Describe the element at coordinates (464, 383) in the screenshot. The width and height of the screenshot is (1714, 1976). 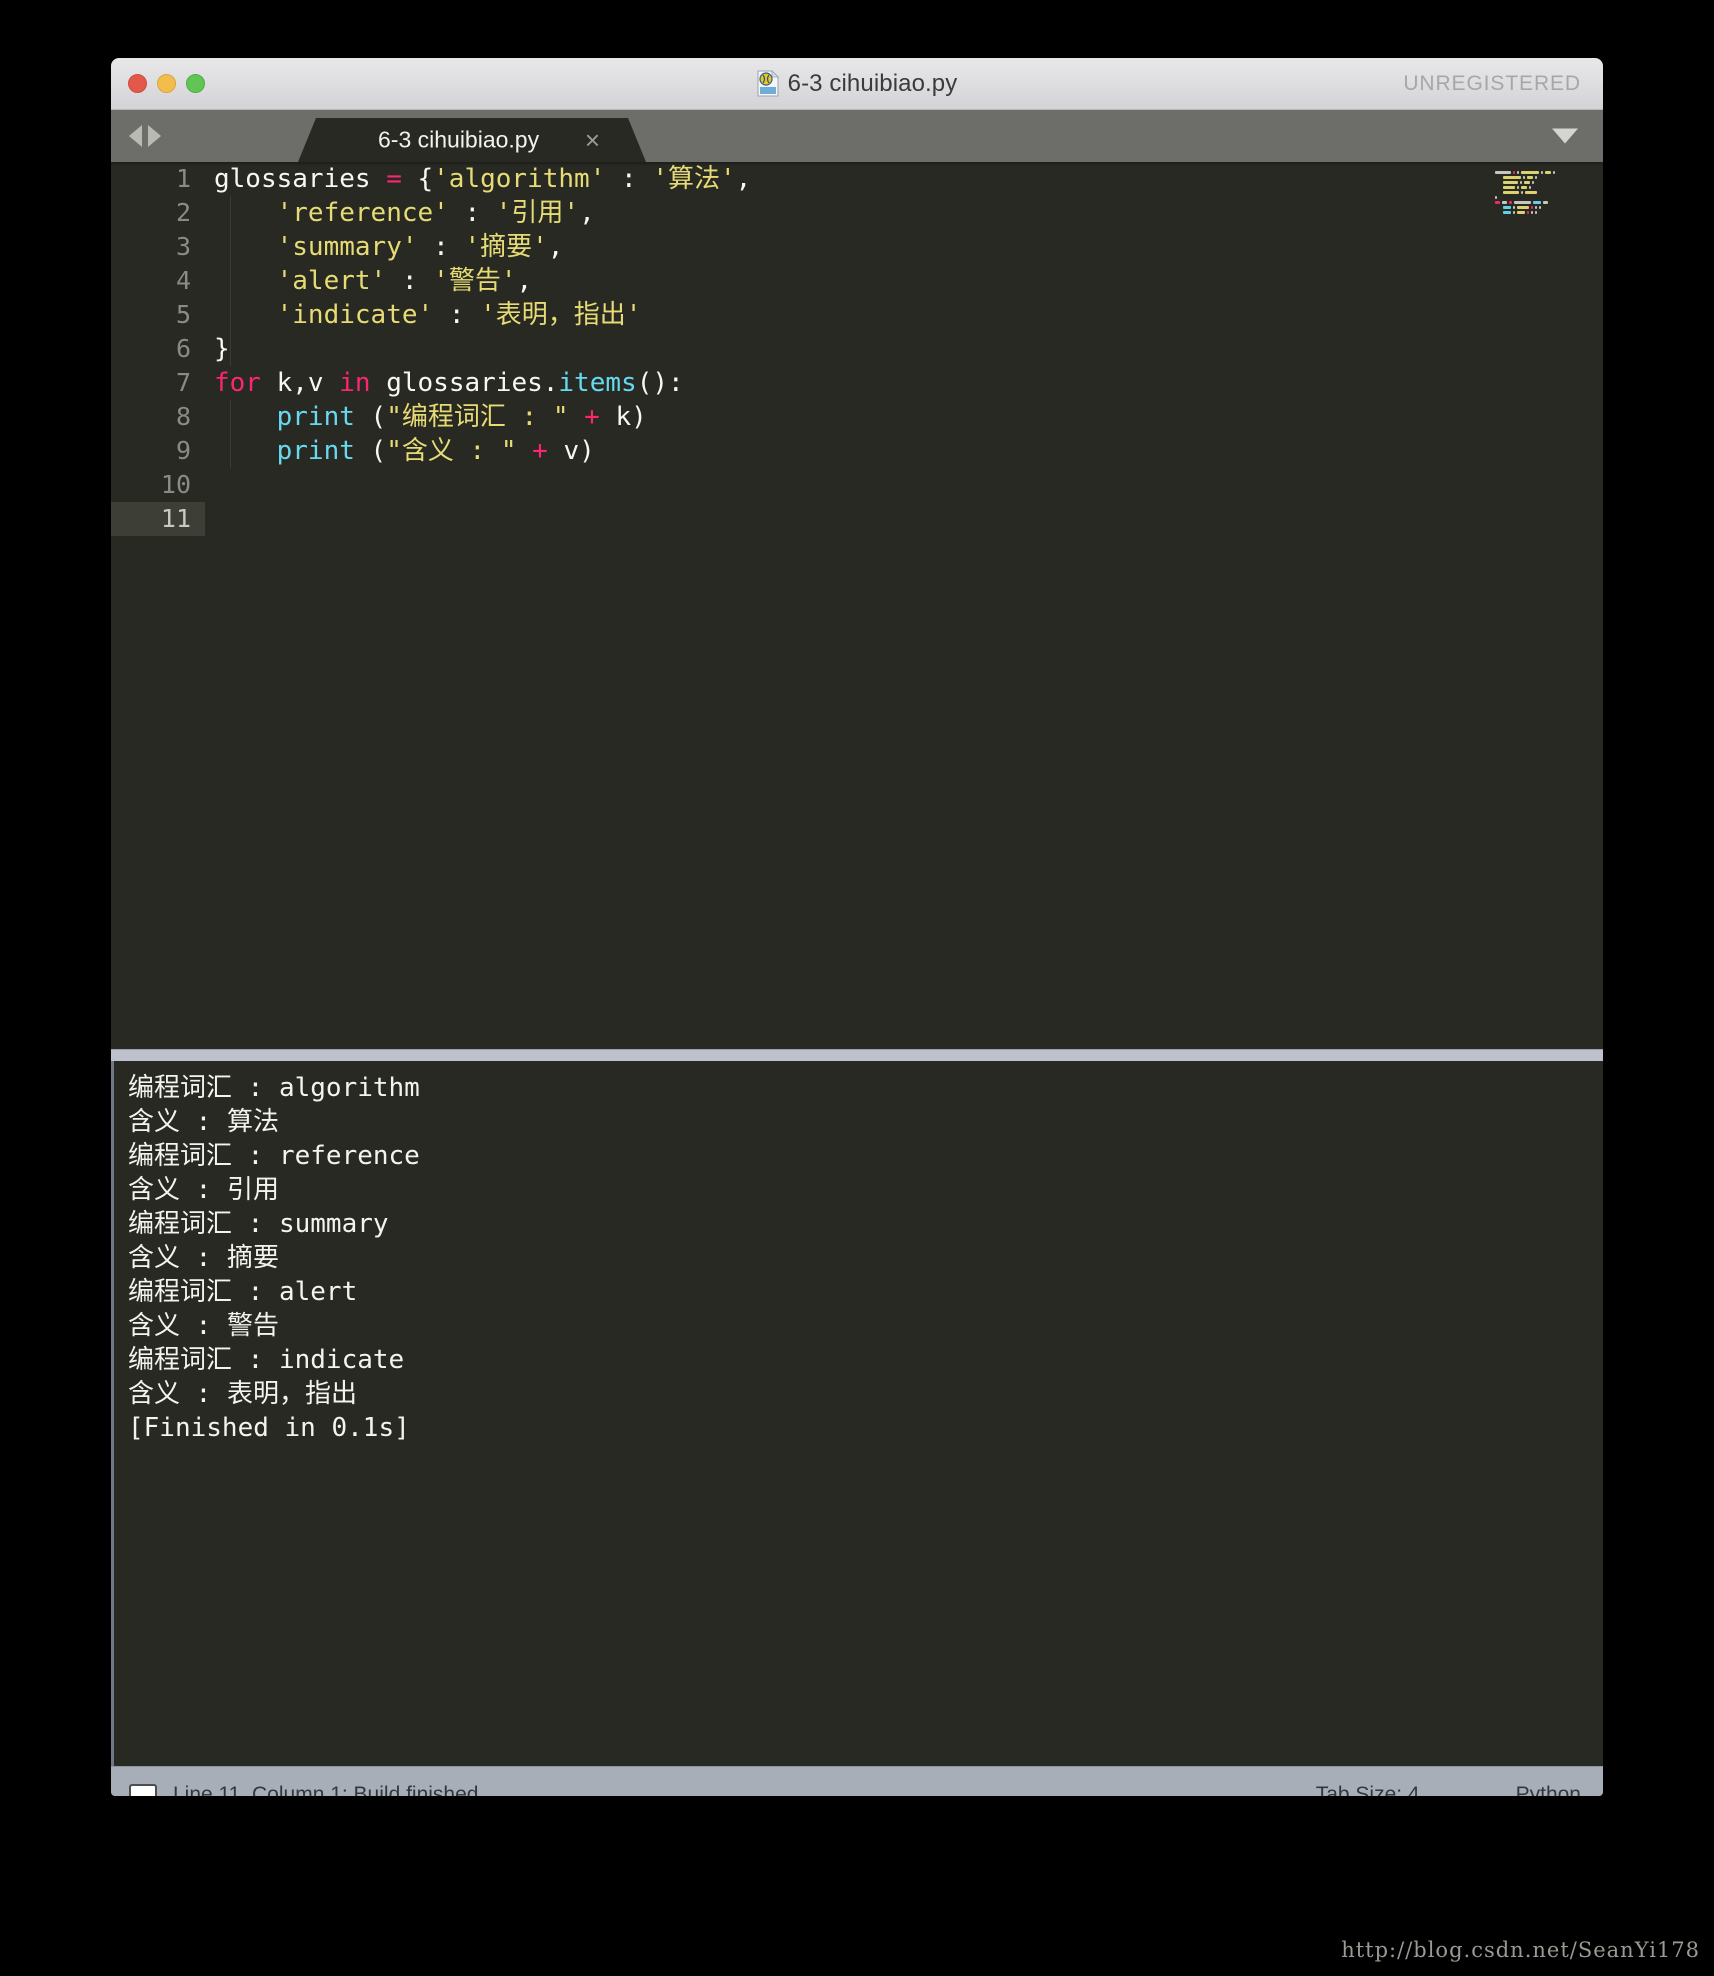
I see `code-token-var: glossaries.` at that location.